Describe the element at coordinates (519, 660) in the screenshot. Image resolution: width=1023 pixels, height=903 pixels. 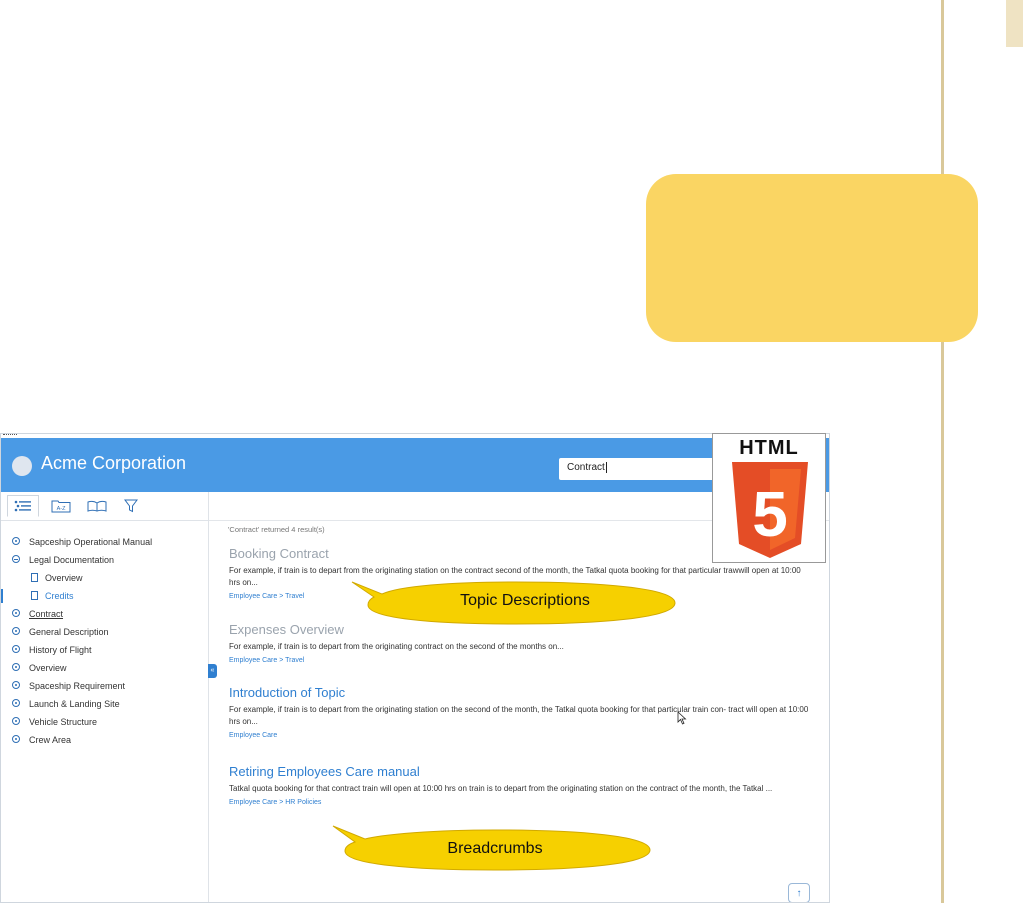
I see `result-breadcrumb: Employee Care > Travel` at that location.